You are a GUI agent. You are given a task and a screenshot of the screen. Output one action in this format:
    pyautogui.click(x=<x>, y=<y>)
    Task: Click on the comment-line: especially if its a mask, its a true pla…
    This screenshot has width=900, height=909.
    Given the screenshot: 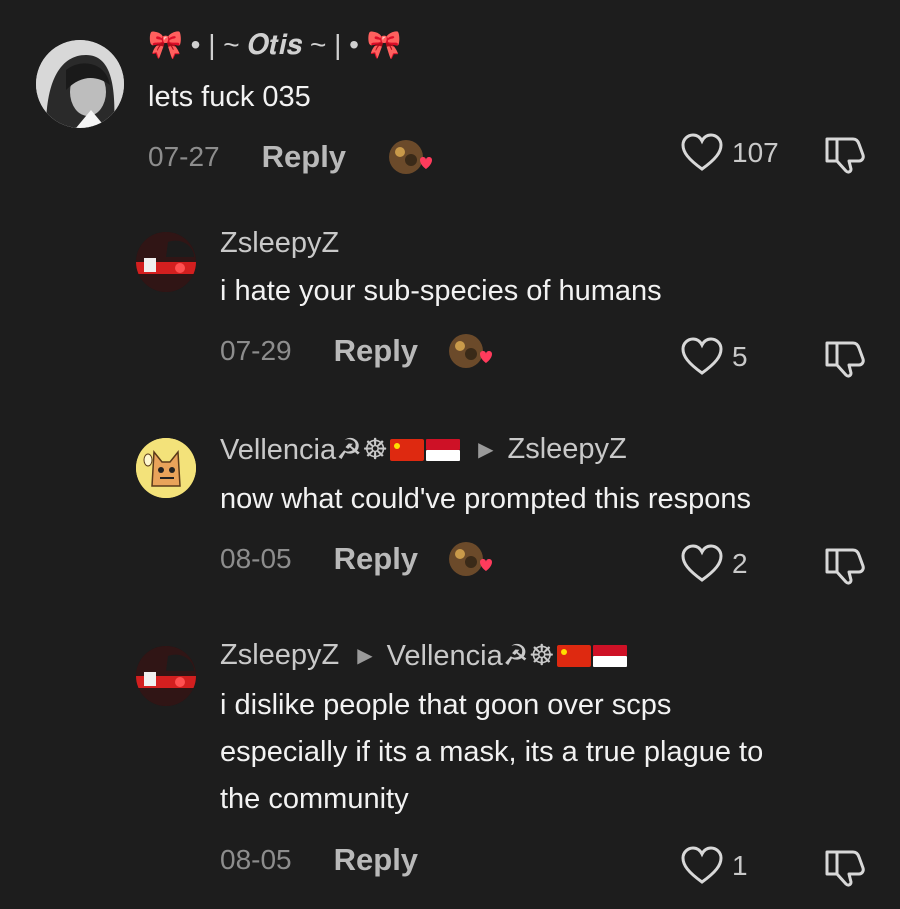 What is the action you would take?
    pyautogui.click(x=492, y=752)
    